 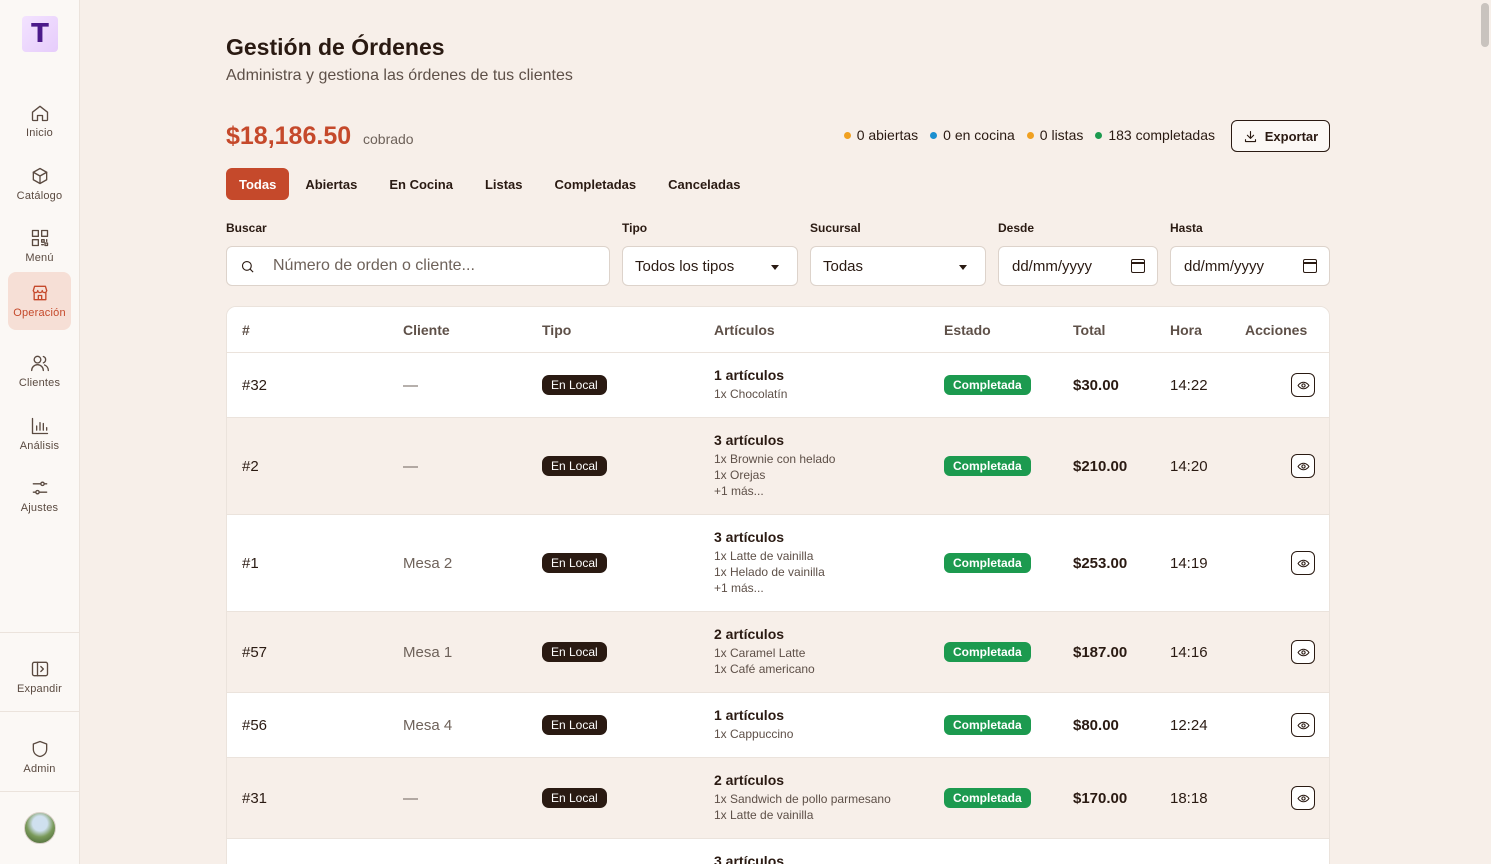 What do you see at coordinates (635, 228) in the screenshot?
I see `type-label: Tipo` at bounding box center [635, 228].